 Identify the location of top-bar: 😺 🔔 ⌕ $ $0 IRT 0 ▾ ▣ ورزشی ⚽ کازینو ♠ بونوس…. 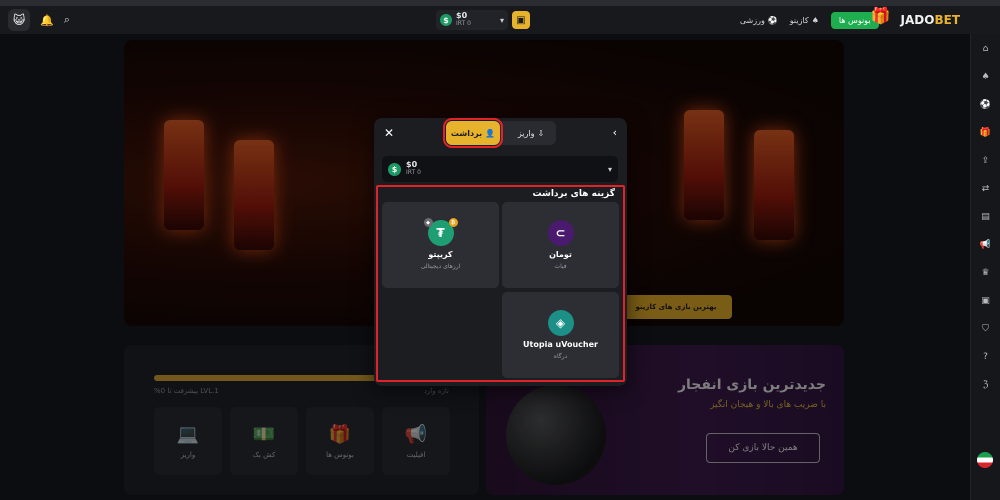
(500, 17).